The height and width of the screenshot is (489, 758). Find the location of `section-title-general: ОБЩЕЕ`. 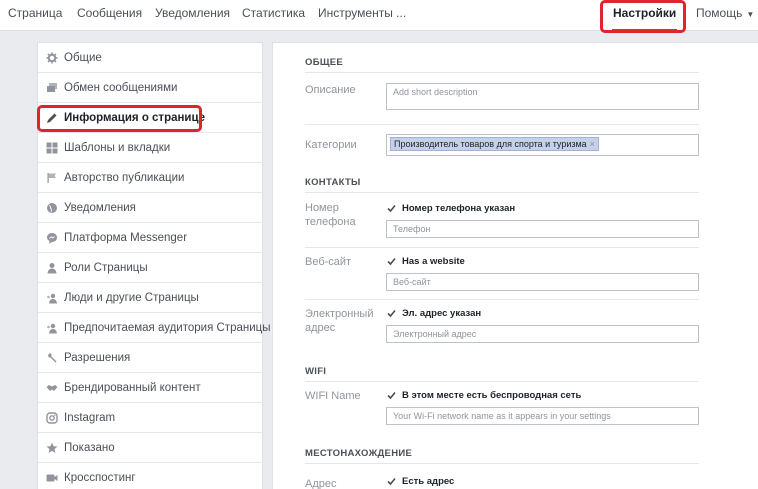

section-title-general: ОБЩЕЕ is located at coordinates (324, 62).